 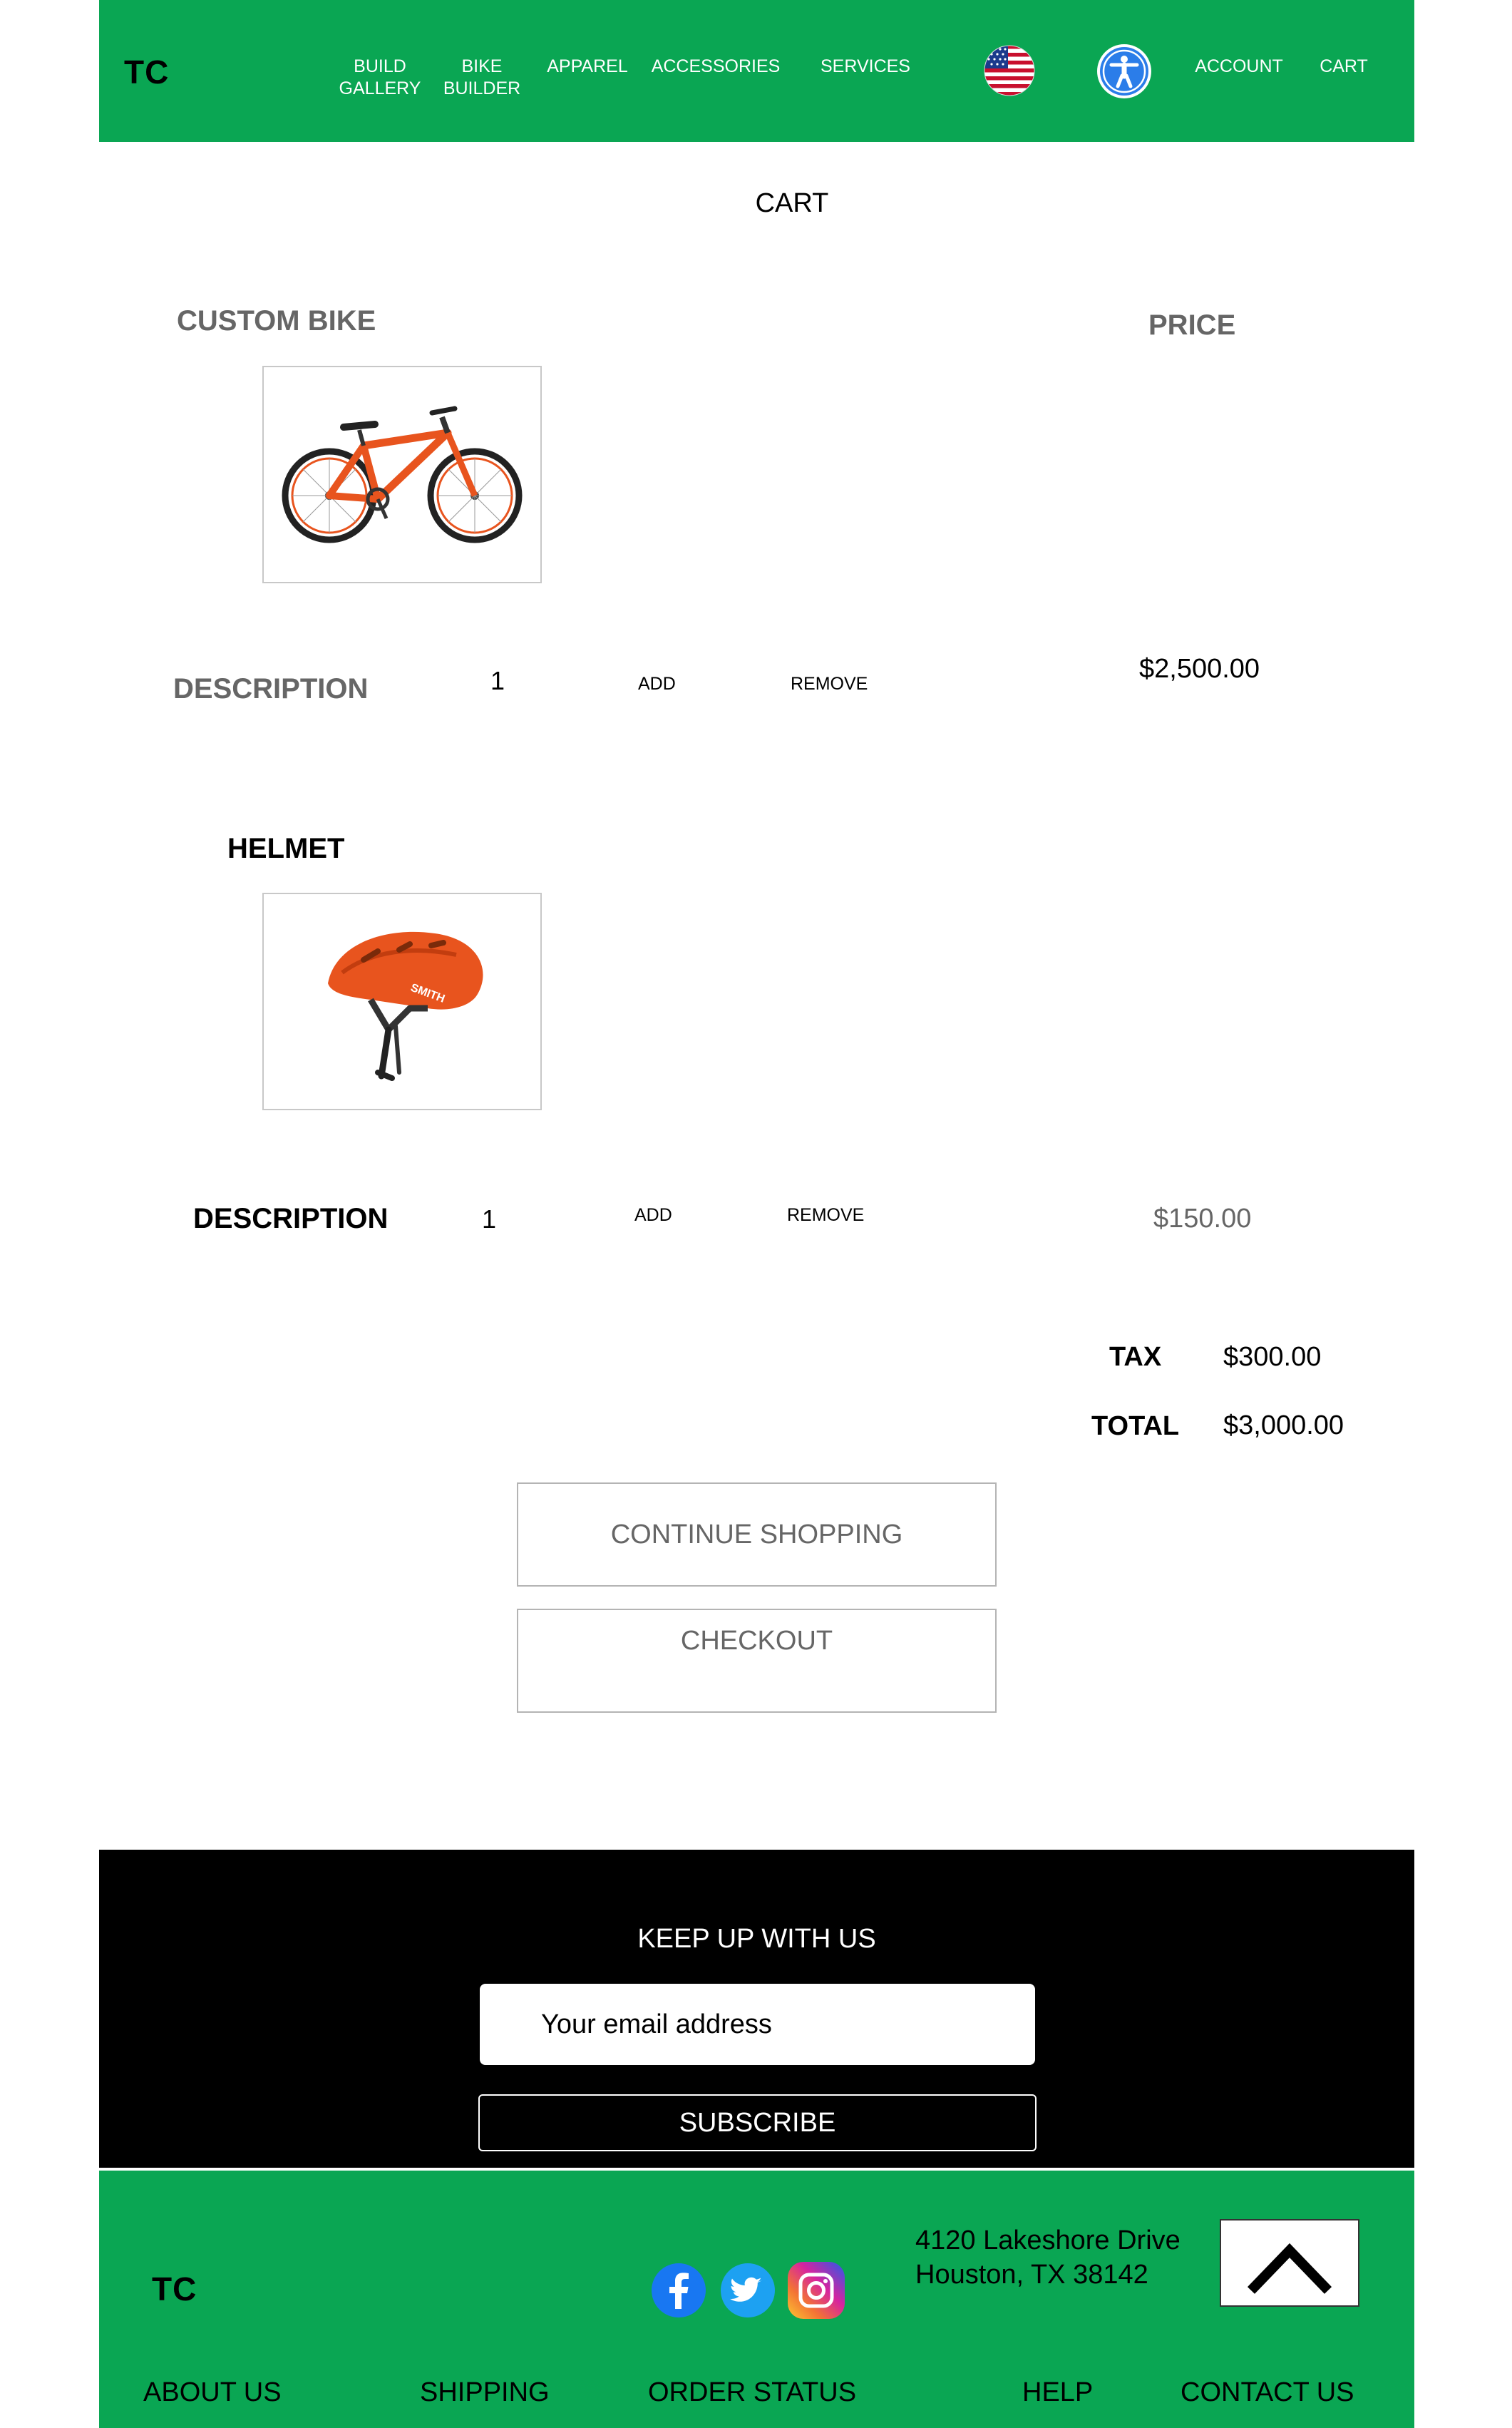 What do you see at coordinates (1239, 67) in the screenshot?
I see `nav-account: ACCOUNT` at bounding box center [1239, 67].